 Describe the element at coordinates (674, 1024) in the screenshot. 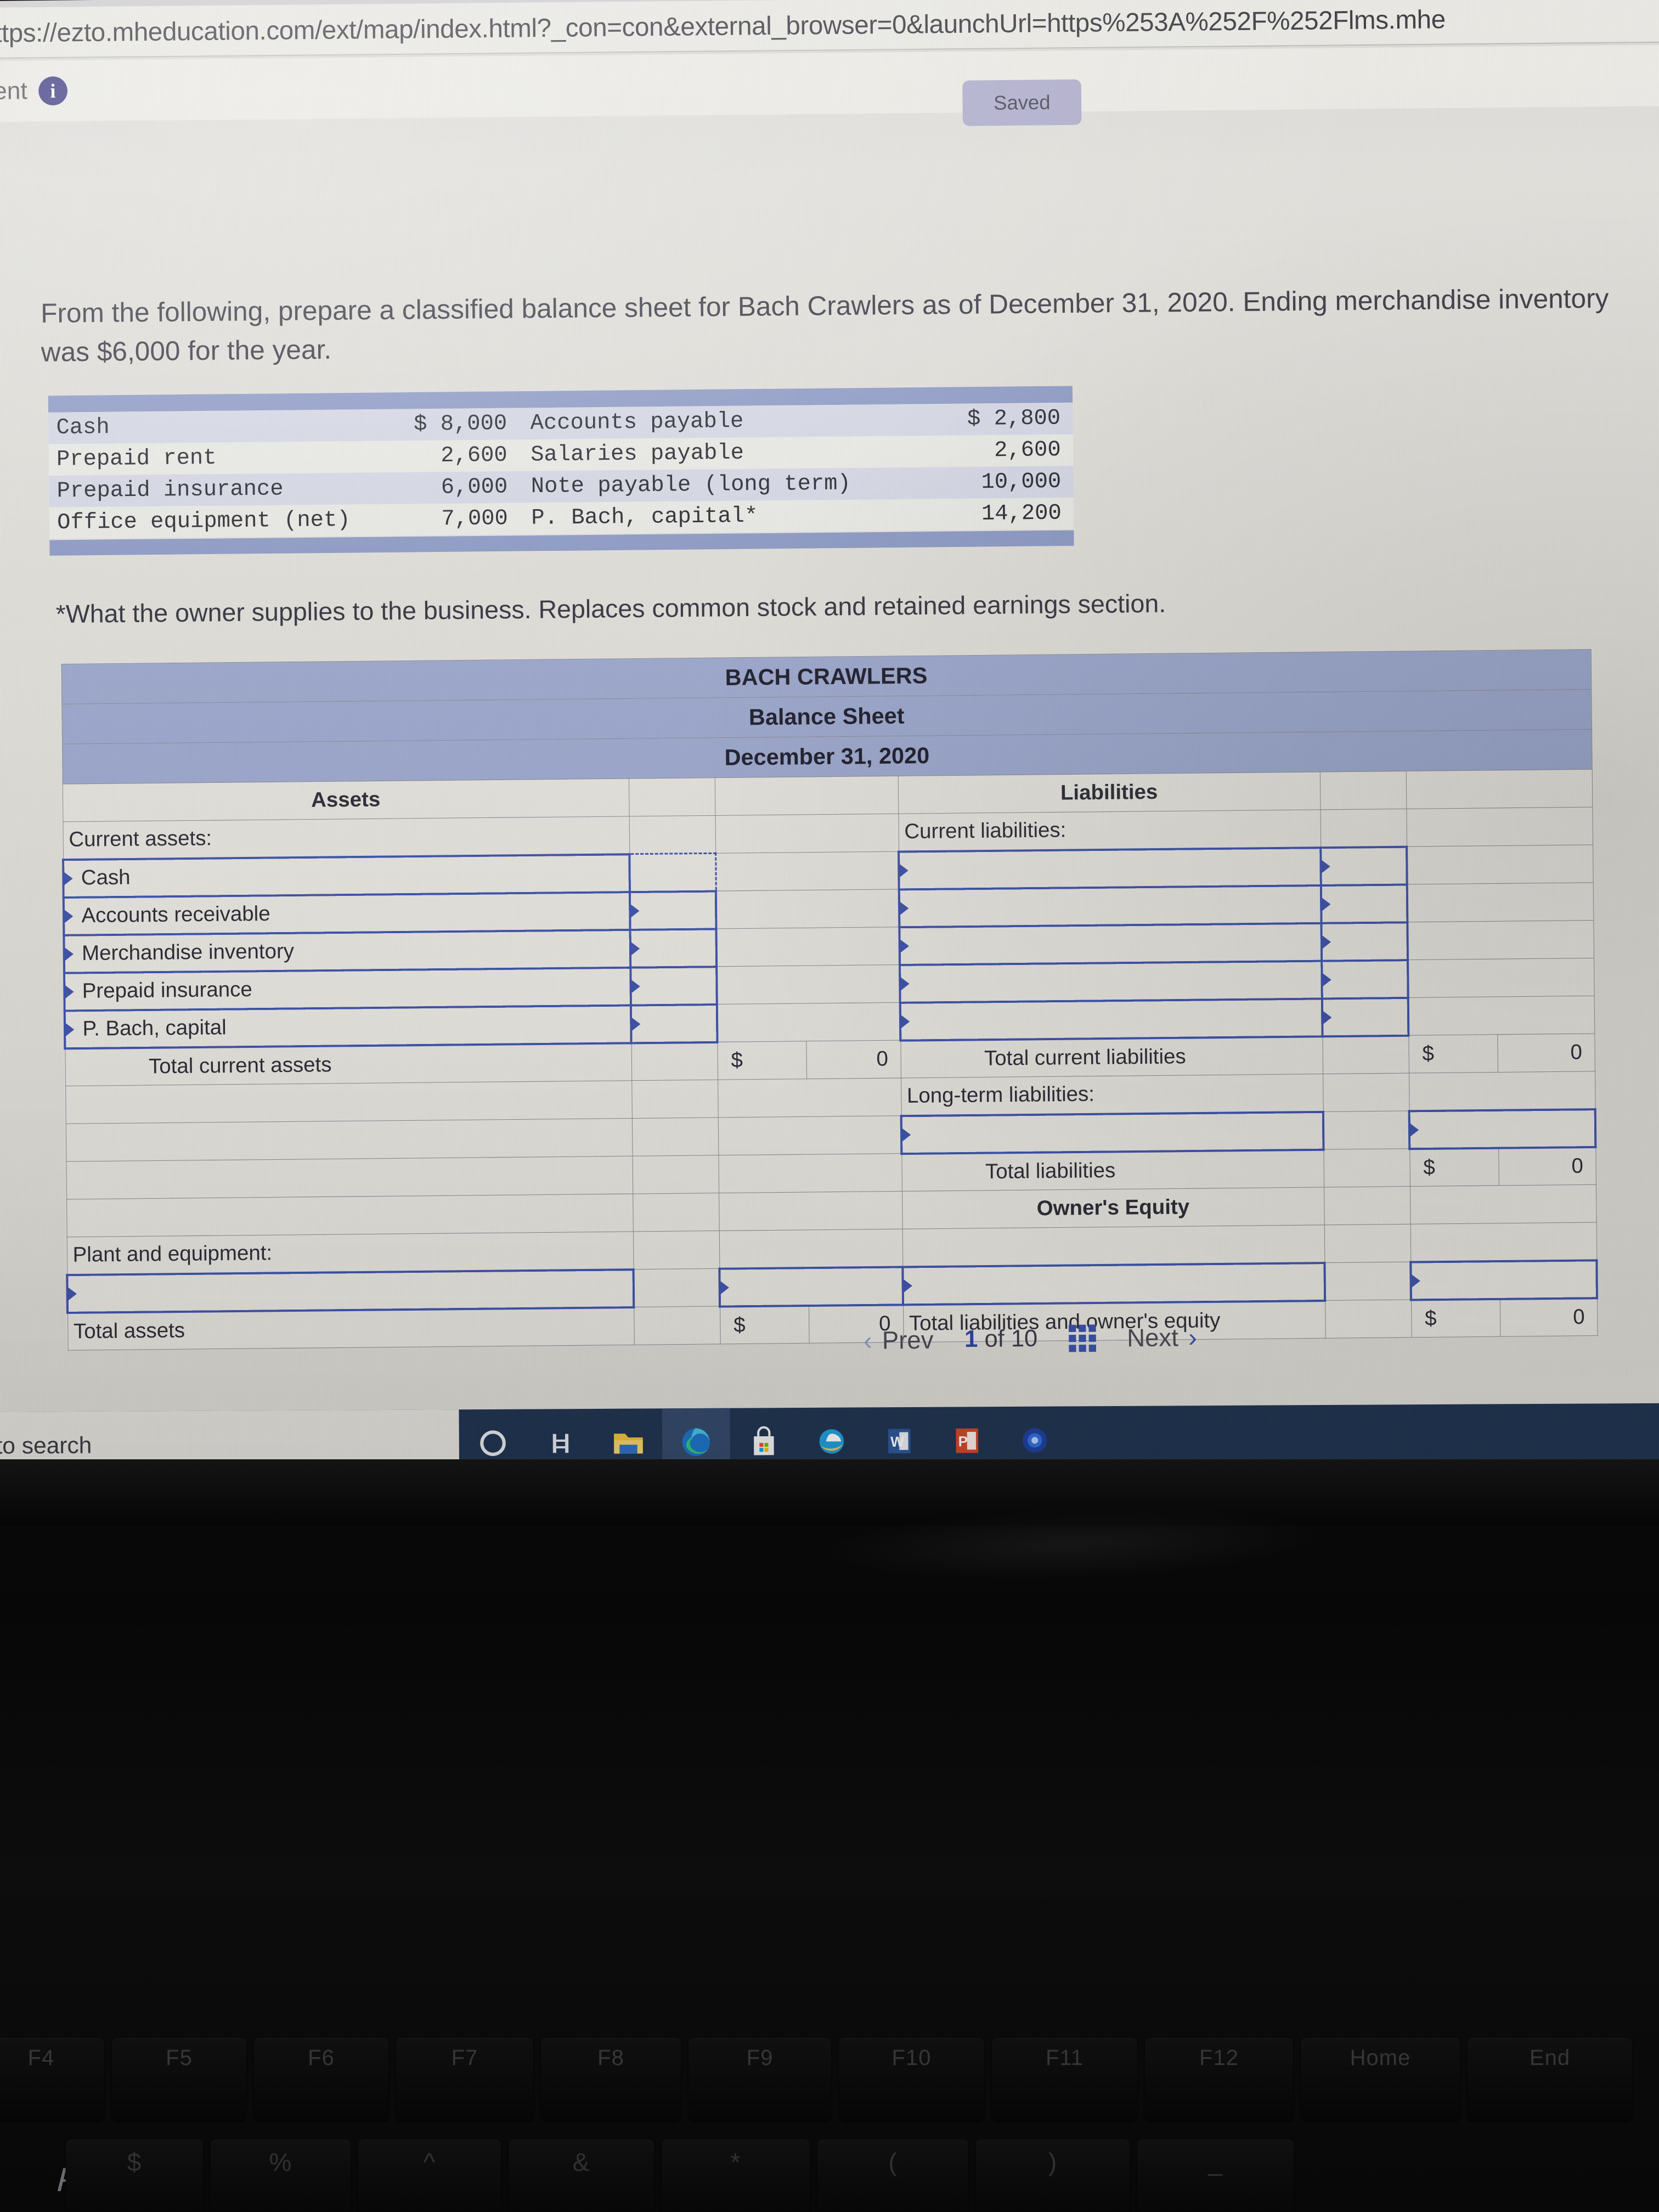

I see `asset-line-5-amount-input` at that location.